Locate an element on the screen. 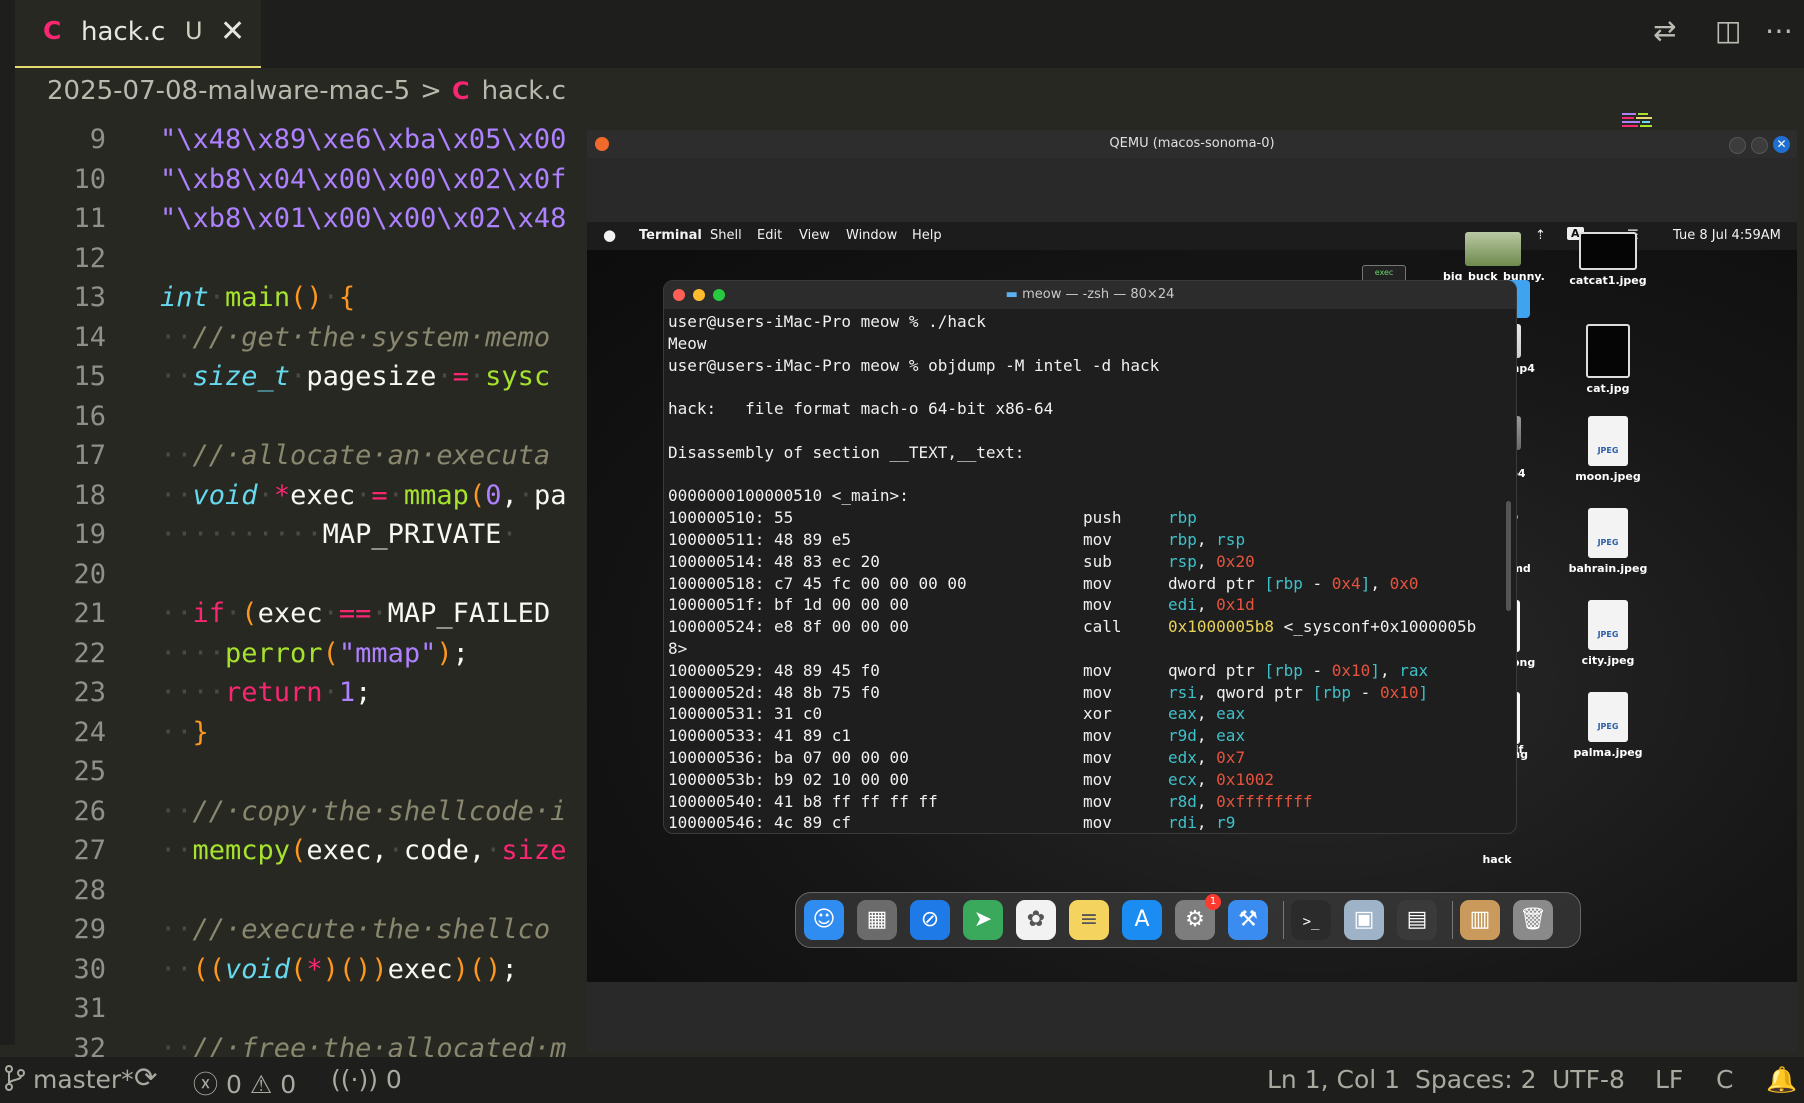  end-of-line: LF is located at coordinates (1669, 1079).